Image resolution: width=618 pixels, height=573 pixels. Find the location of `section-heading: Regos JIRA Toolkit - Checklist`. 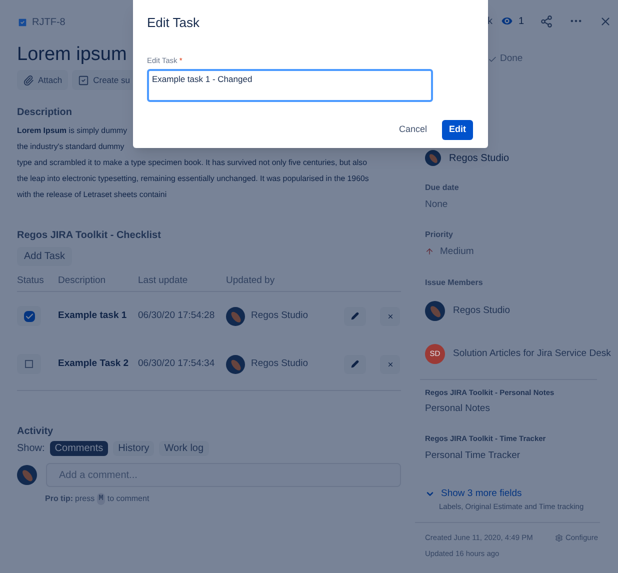

section-heading: Regos JIRA Toolkit - Checklist is located at coordinates (89, 236).